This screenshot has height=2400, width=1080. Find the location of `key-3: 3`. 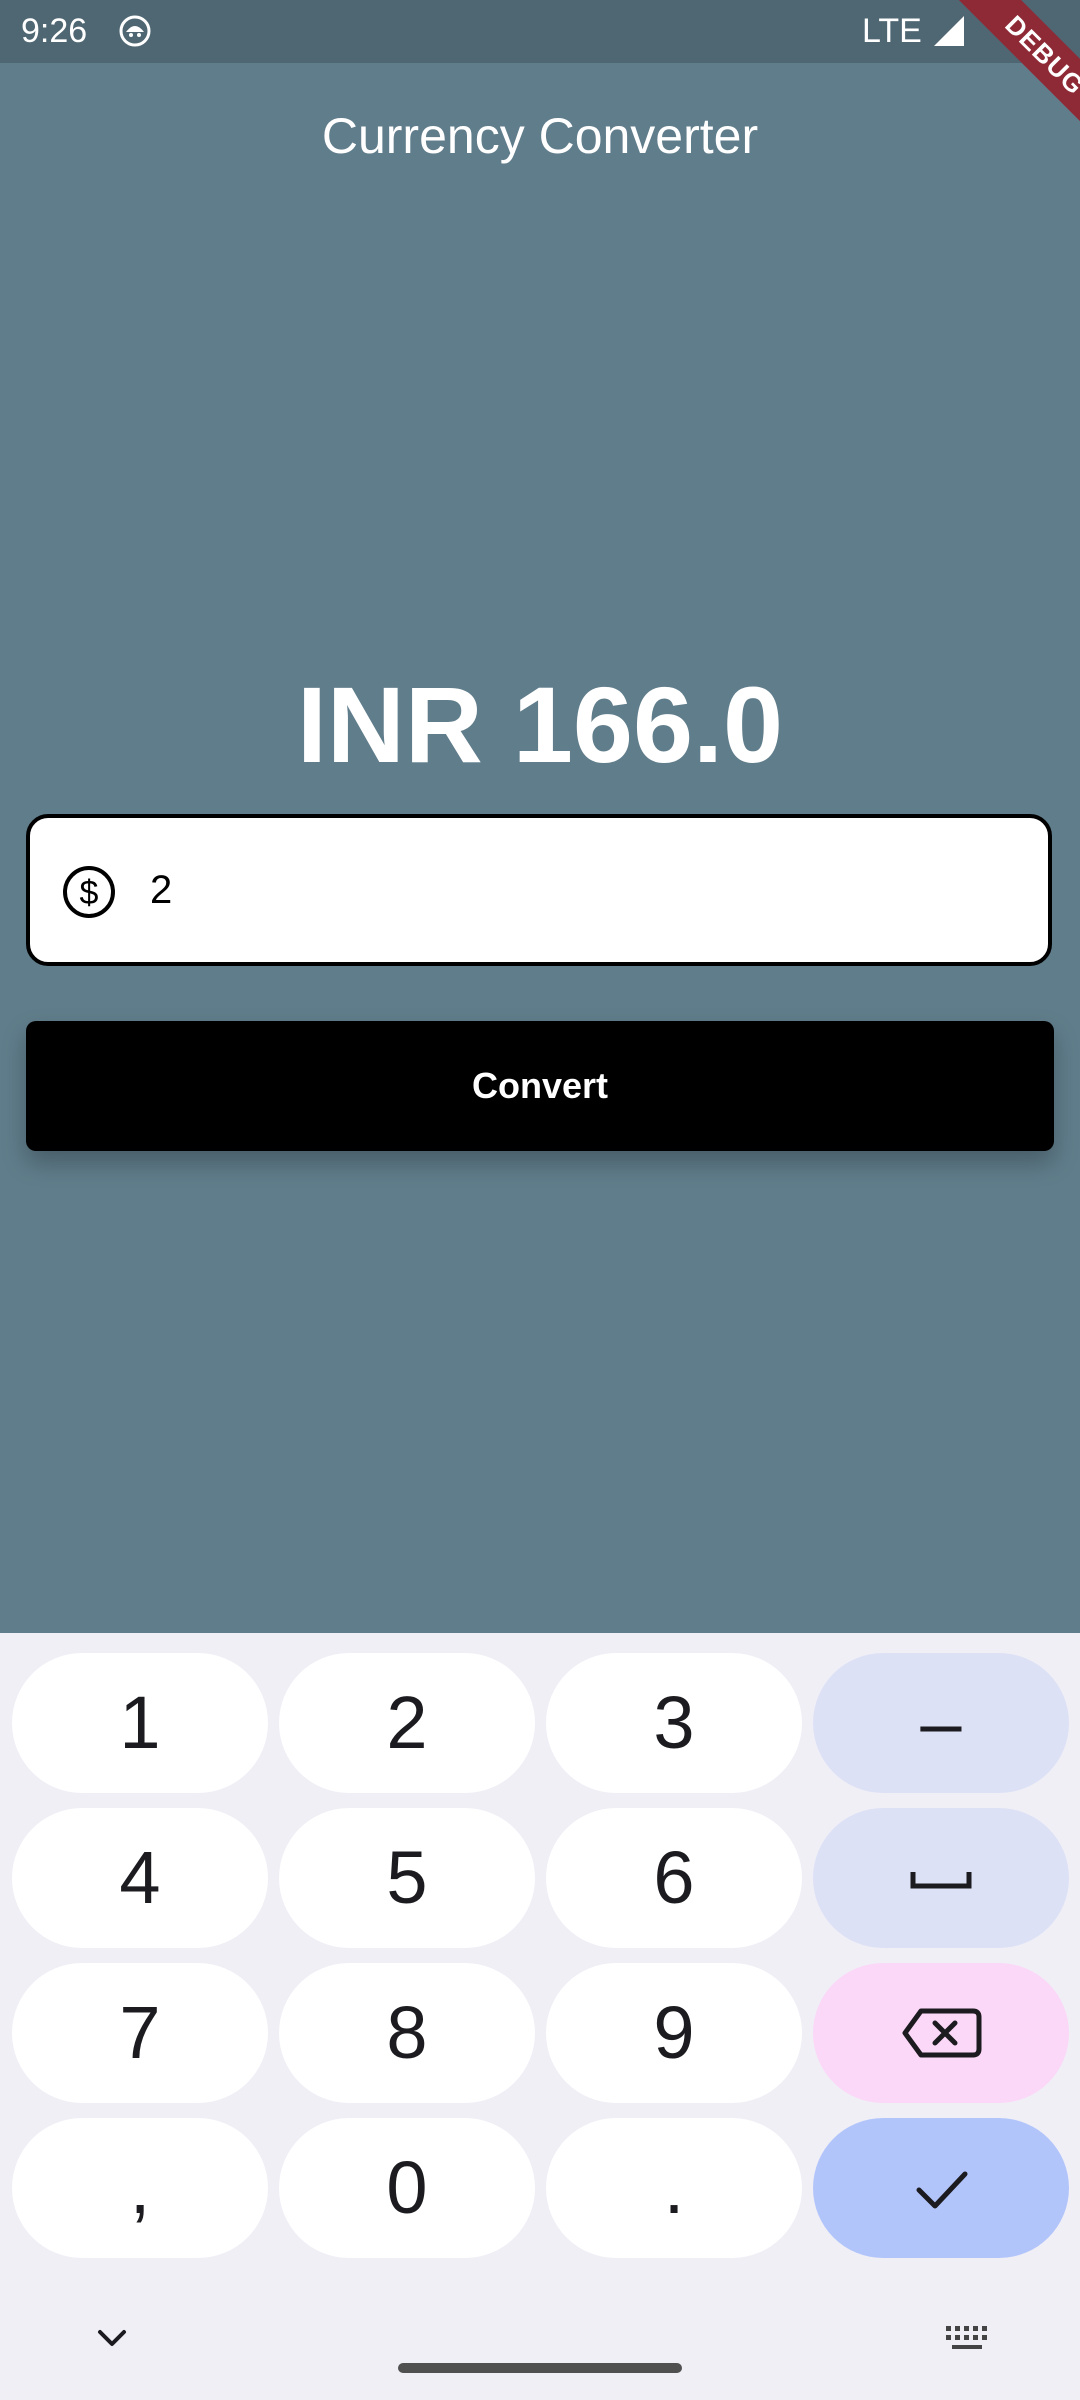

key-3: 3 is located at coordinates (674, 1723).